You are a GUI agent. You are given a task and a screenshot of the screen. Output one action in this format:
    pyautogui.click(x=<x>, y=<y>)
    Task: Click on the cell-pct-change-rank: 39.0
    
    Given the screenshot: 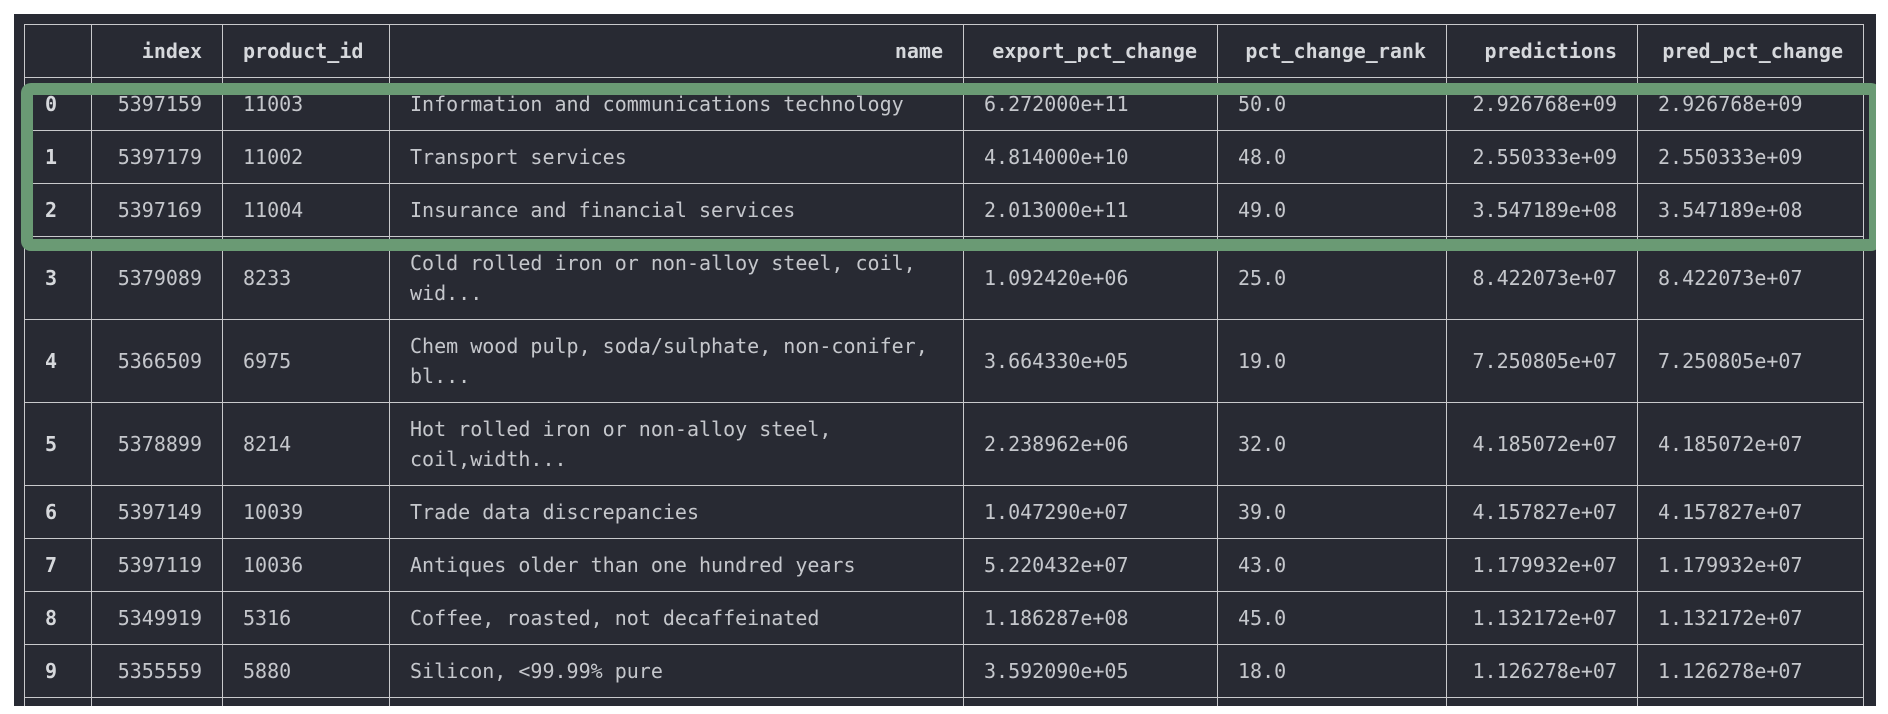 What is the action you would take?
    pyautogui.click(x=1332, y=512)
    